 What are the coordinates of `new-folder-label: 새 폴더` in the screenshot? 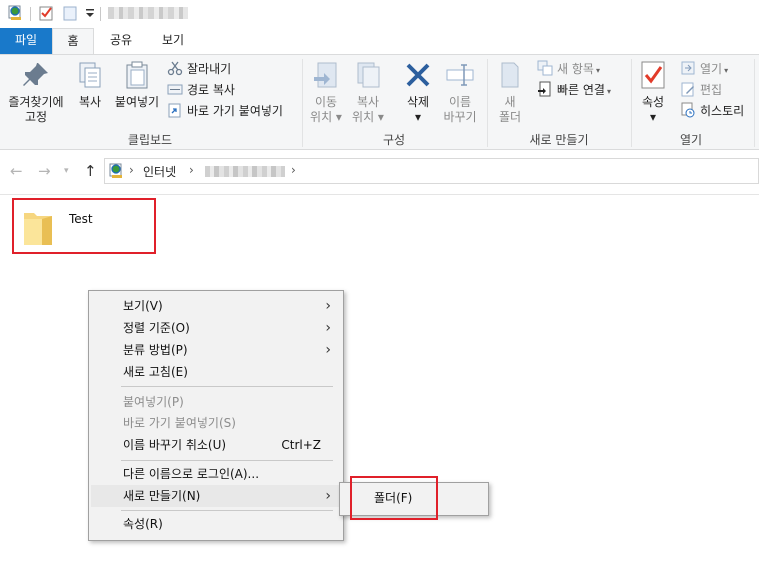 It's located at (510, 109).